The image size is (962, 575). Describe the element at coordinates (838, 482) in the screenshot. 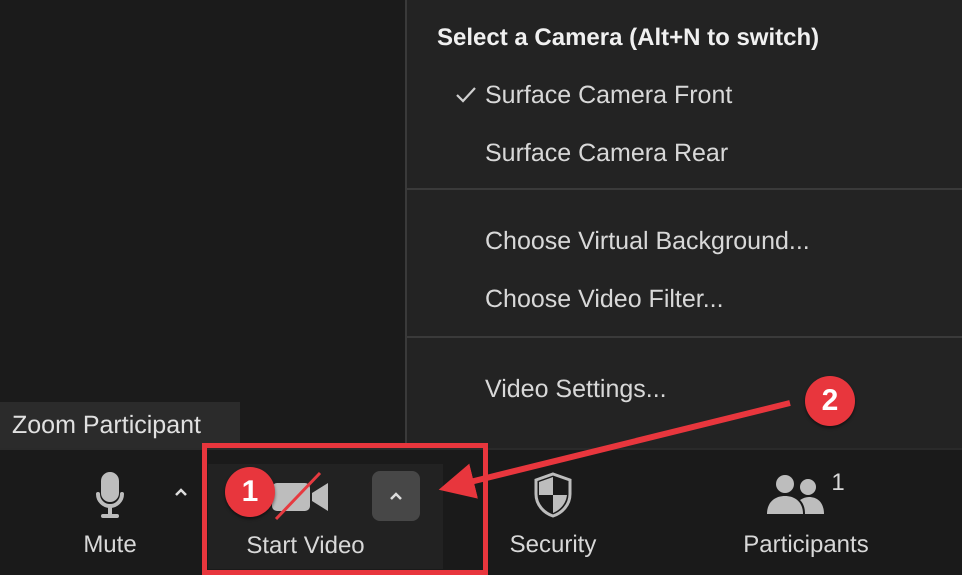

I see `participant-count: 1` at that location.